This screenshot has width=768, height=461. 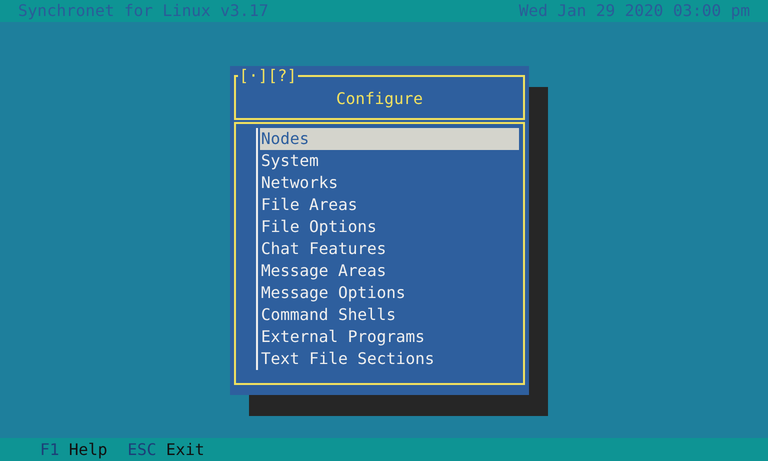 What do you see at coordinates (253, 75) in the screenshot?
I see `window-button: [·]` at bounding box center [253, 75].